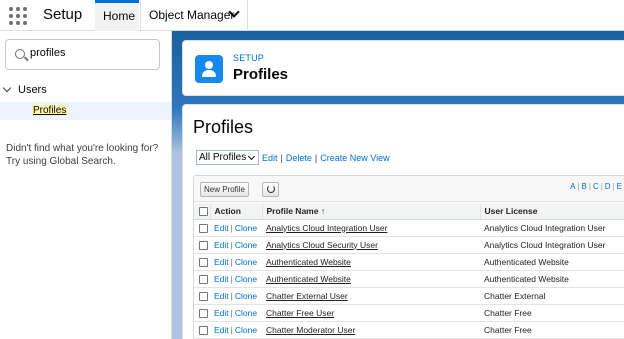  What do you see at coordinates (235, 212) in the screenshot?
I see `column-action: Action` at bounding box center [235, 212].